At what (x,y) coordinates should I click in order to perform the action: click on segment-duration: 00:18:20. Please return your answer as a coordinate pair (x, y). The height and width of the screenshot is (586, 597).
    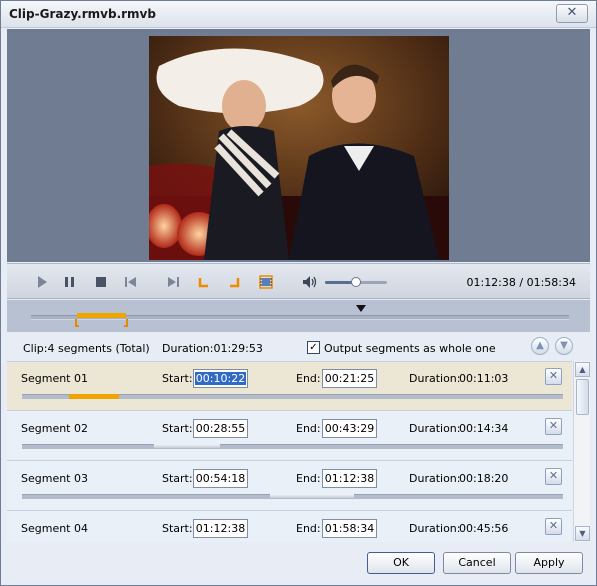
    Looking at the image, I should click on (483, 478).